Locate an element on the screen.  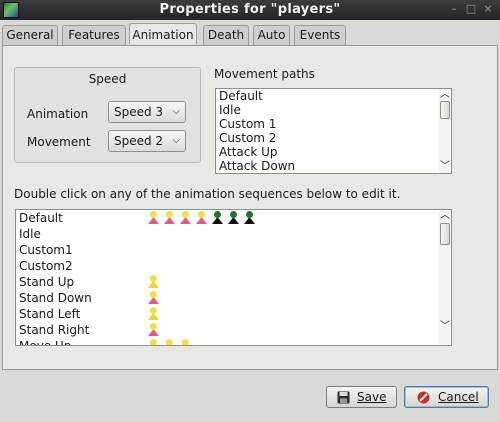
tab-auto: Auto is located at coordinates (271, 35).